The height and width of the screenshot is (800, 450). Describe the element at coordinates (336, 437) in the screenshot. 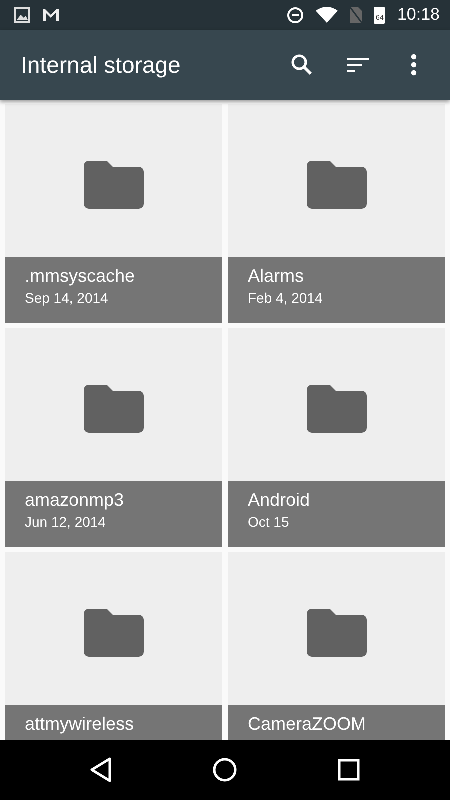

I see `folder-tile: Android Oct 15` at that location.